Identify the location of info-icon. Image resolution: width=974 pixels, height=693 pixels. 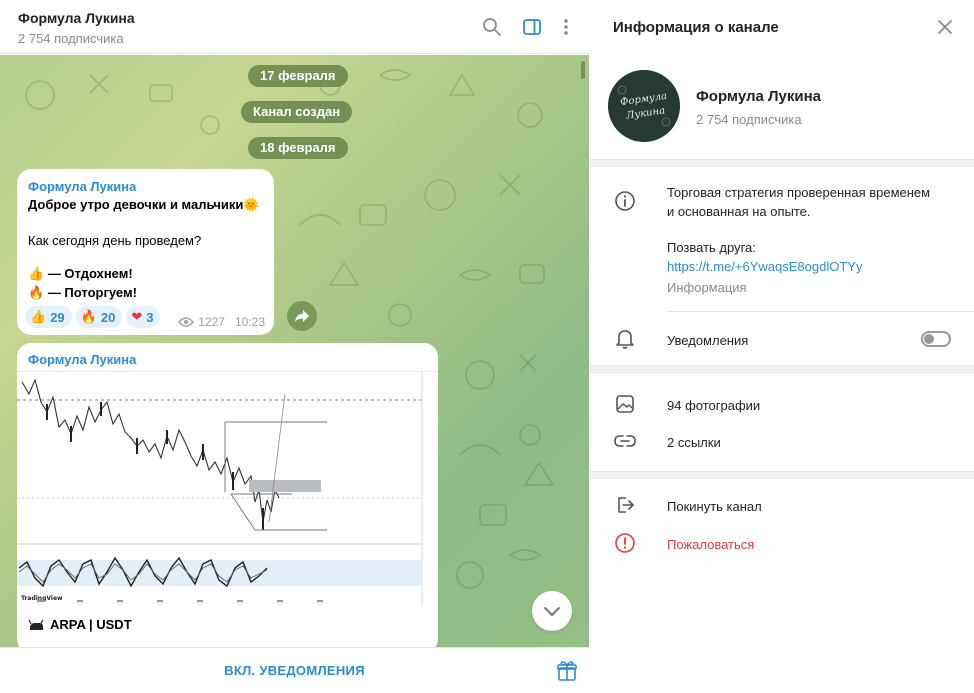
(625, 201).